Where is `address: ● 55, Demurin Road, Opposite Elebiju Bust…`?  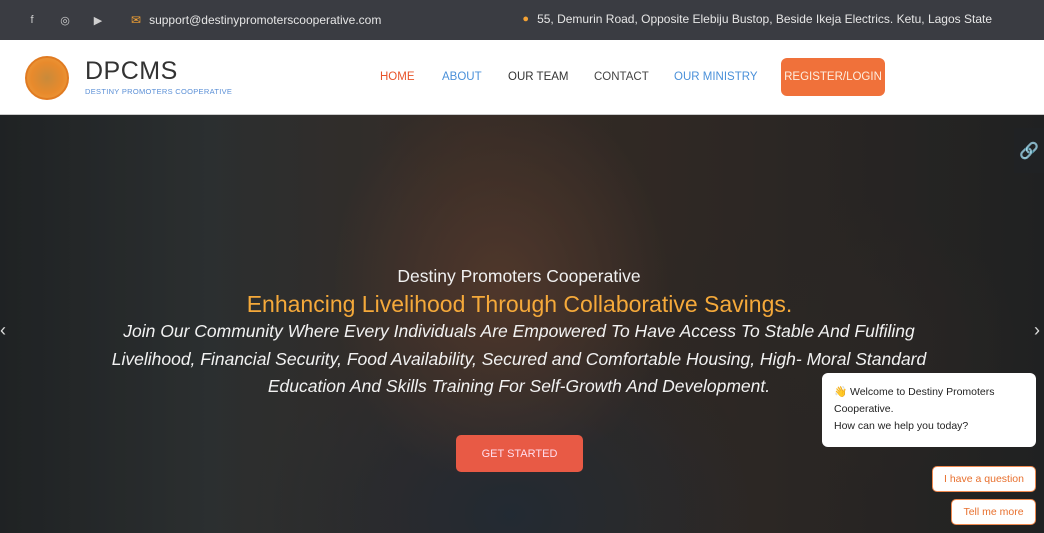
address: ● 55, Demurin Road, Opposite Elebiju Bust… is located at coordinates (757, 19).